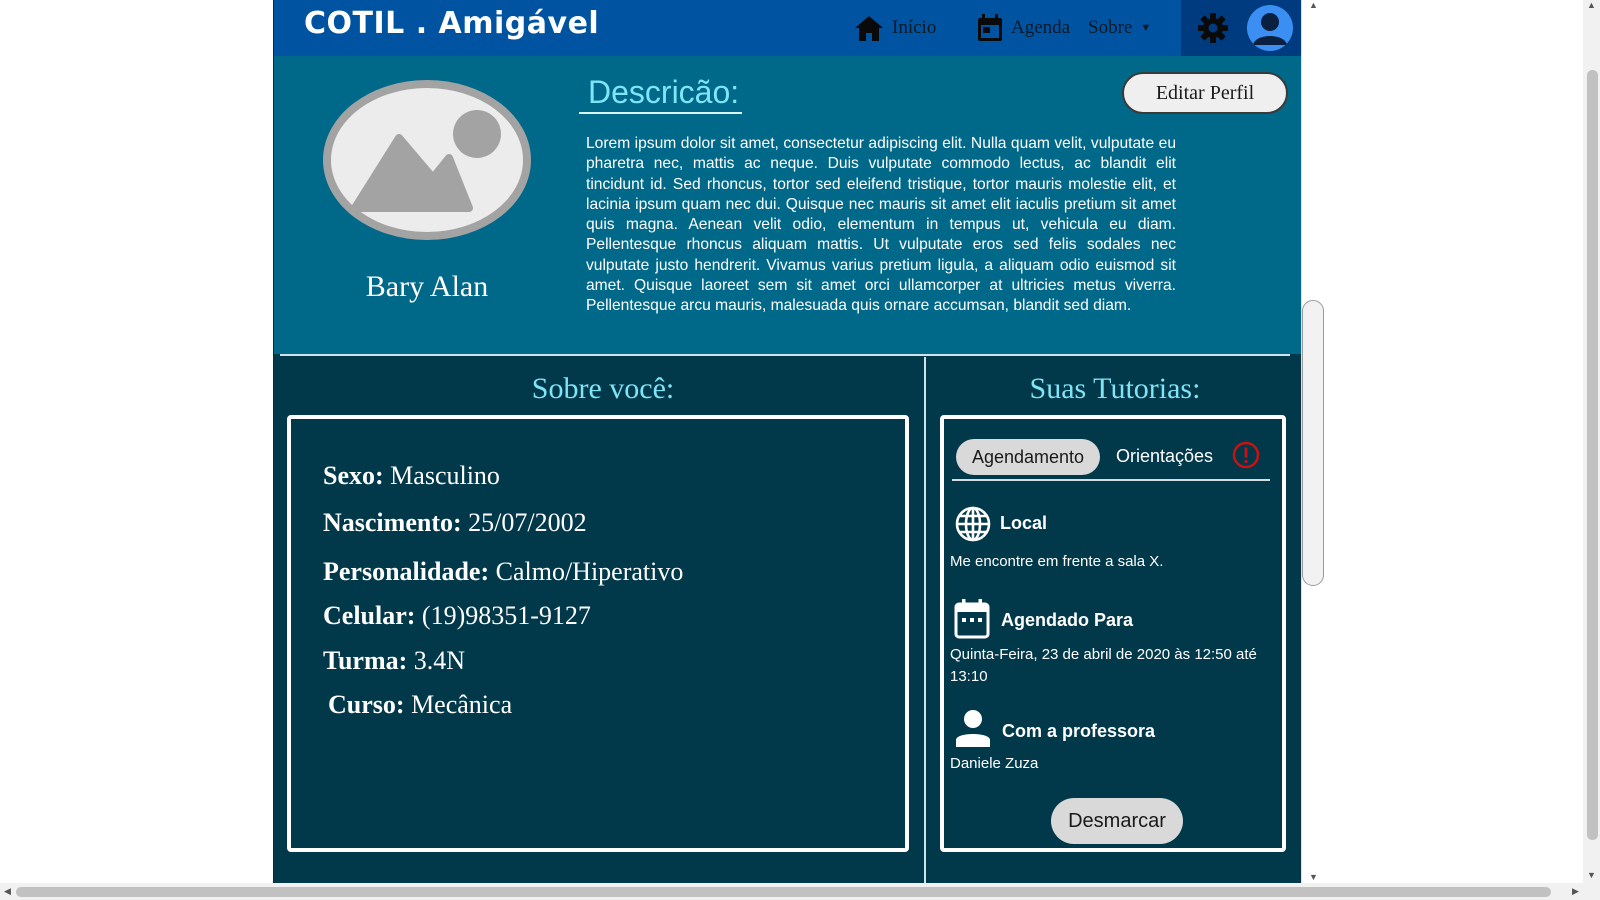 The width and height of the screenshot is (1600, 900). What do you see at coordinates (925, 620) in the screenshot?
I see `column-divider` at bounding box center [925, 620].